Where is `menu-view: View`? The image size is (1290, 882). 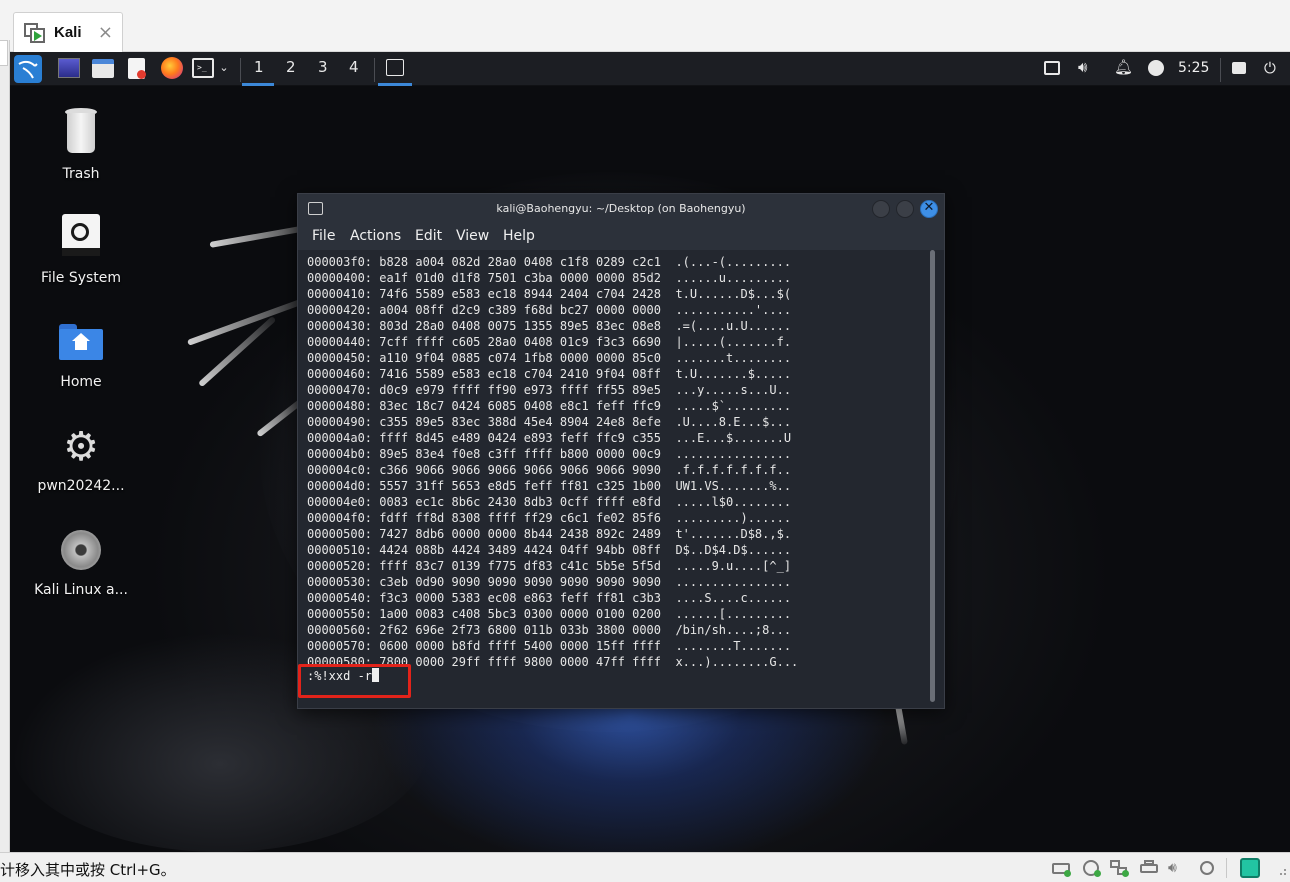
menu-view: View is located at coordinates (472, 236).